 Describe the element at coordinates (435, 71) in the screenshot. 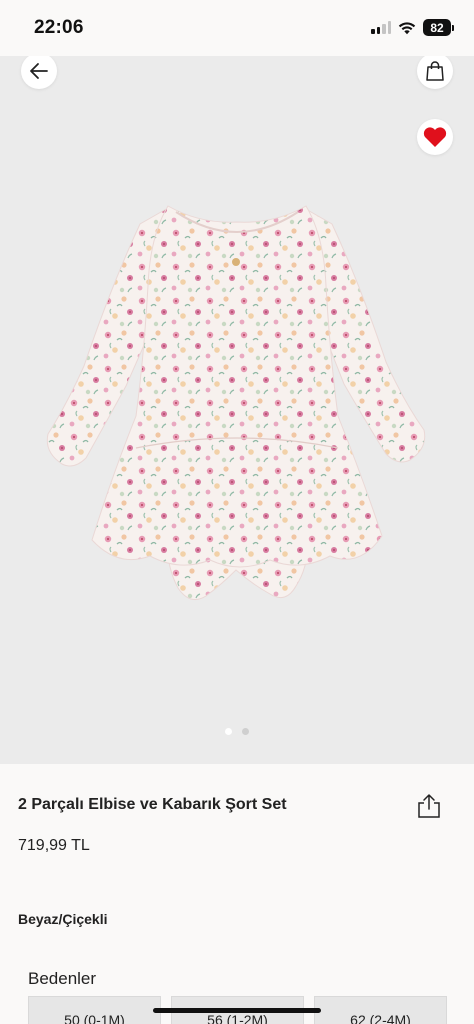

I see `shopping-bag-icon` at that location.